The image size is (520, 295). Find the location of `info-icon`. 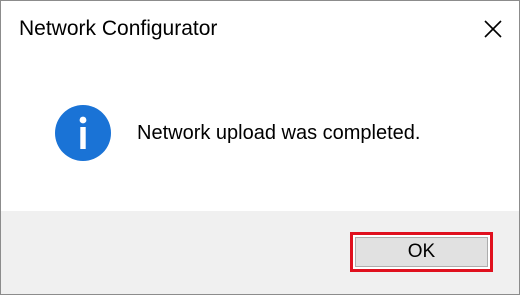

info-icon is located at coordinates (83, 133).